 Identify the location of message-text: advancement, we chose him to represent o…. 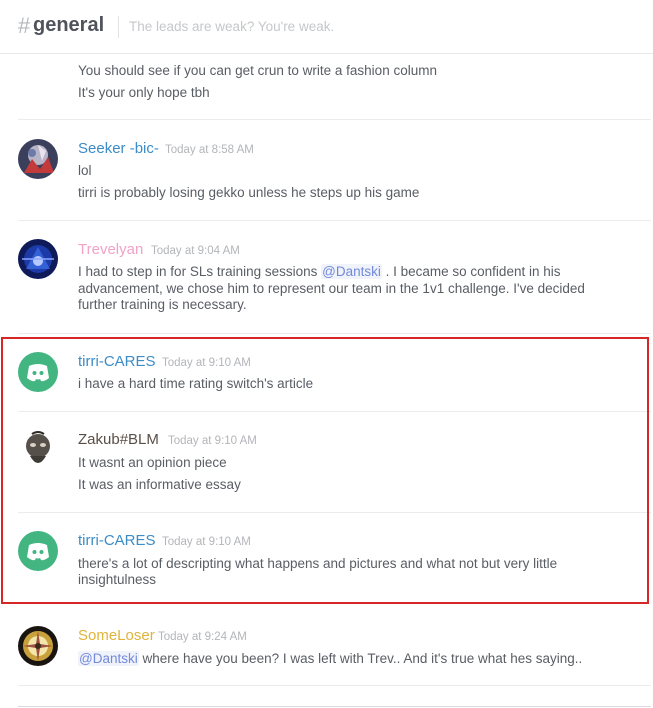
(331, 288).